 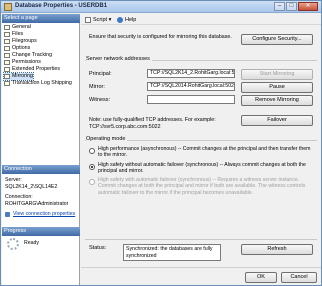 I want to click on dialog-footer: OK Cancel, so click(x=201, y=276).